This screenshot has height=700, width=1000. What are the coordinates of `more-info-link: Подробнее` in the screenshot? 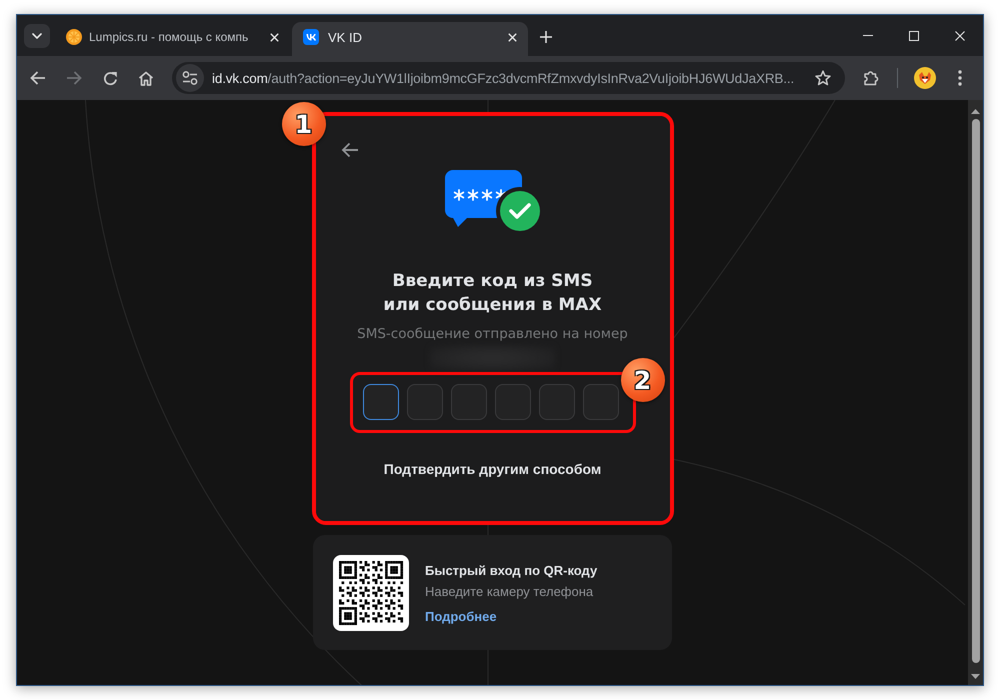 It's located at (461, 617).